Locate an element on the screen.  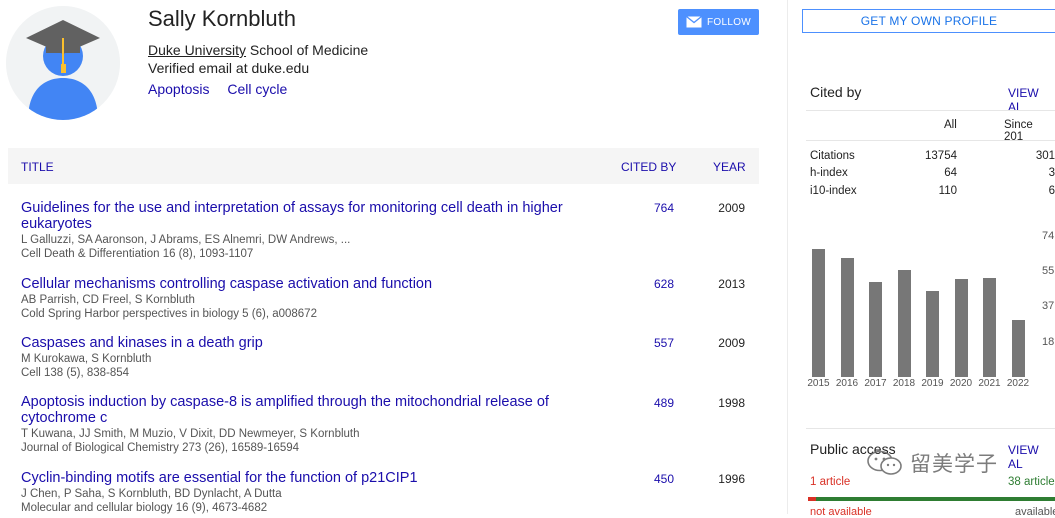
cited-by-title: Cited by is located at coordinates (836, 92).